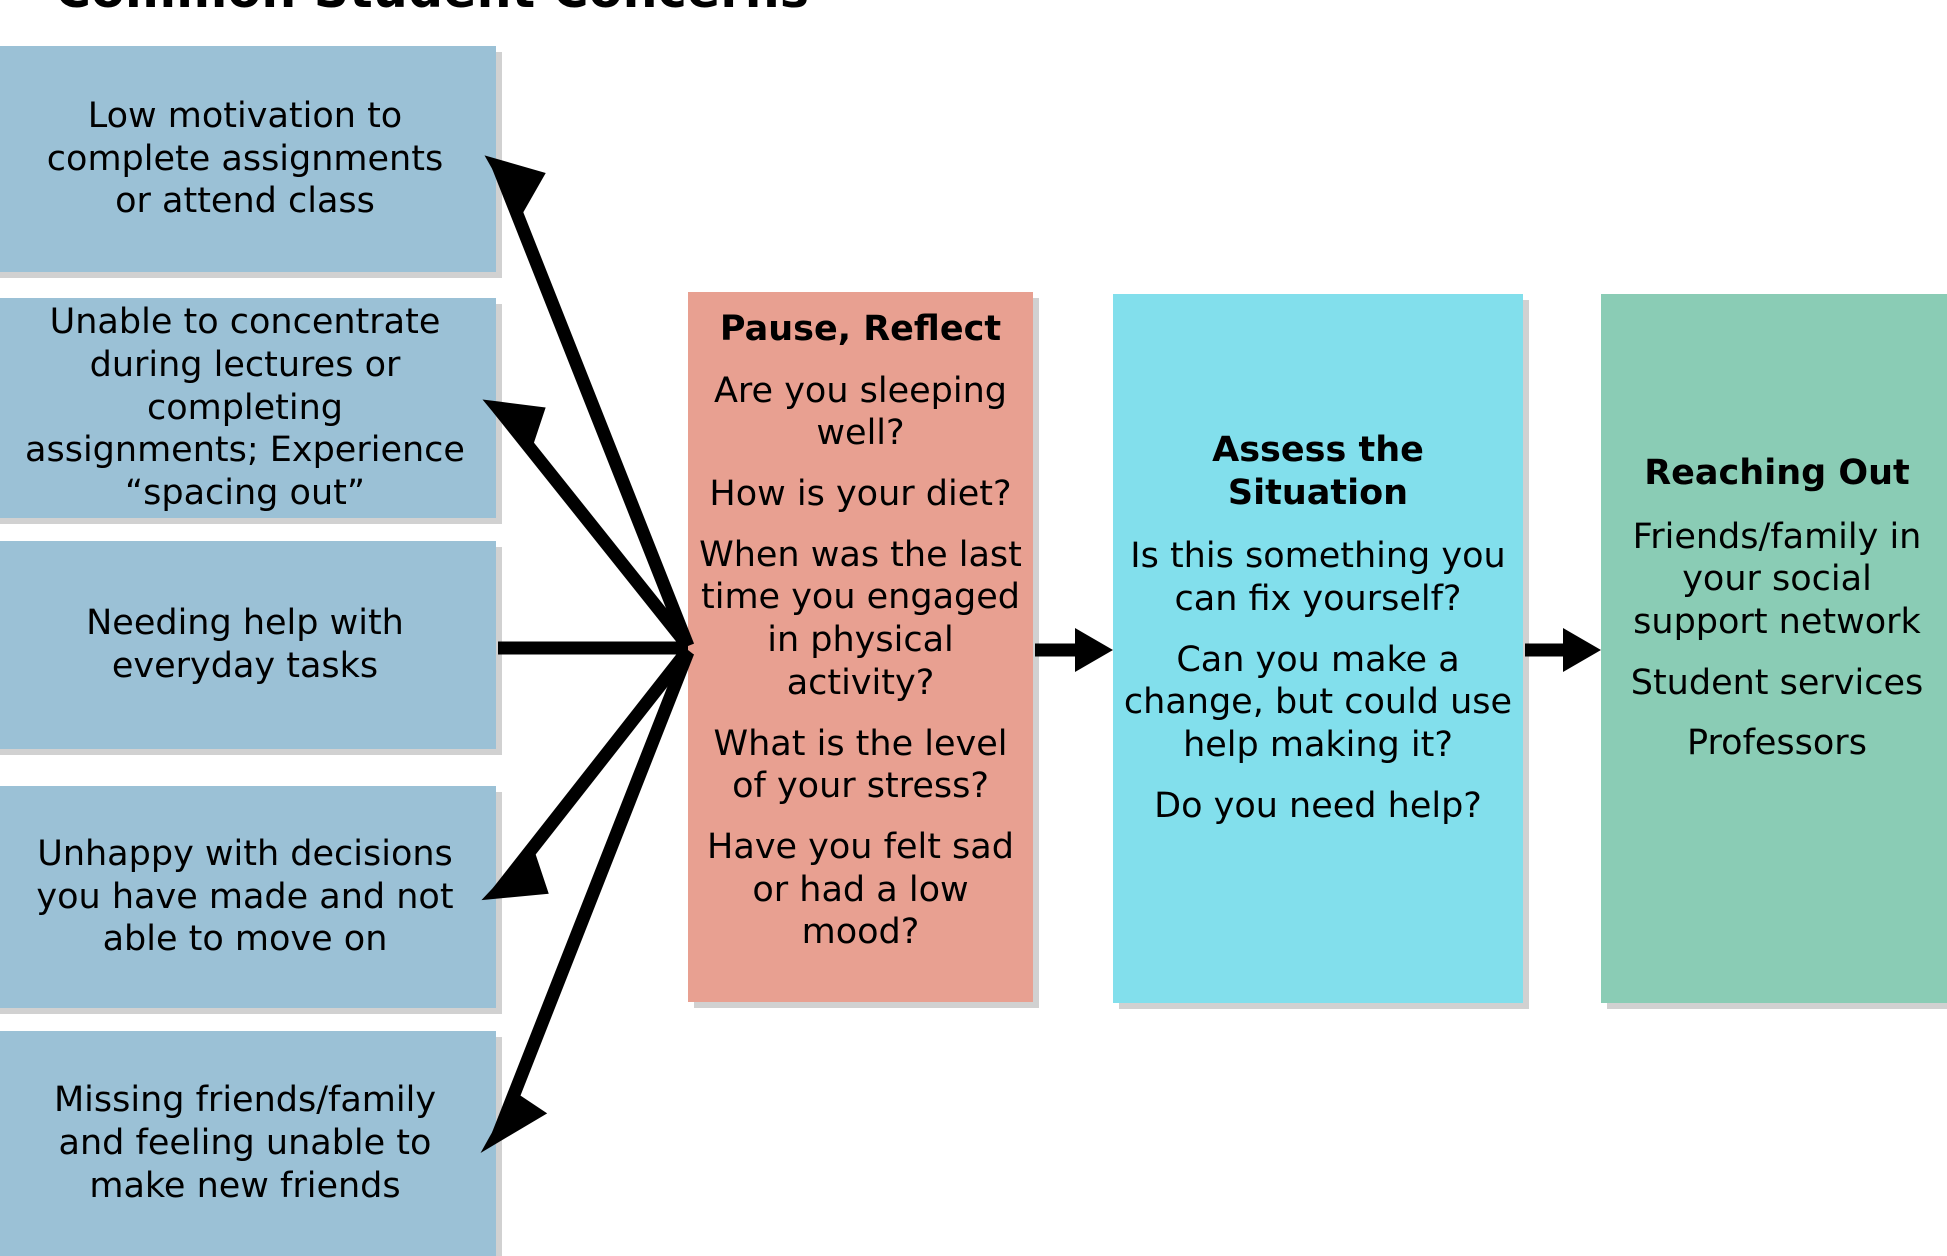  Describe the element at coordinates (593, 527) in the screenshot. I see `arrow-concern-2-to-pause` at that location.